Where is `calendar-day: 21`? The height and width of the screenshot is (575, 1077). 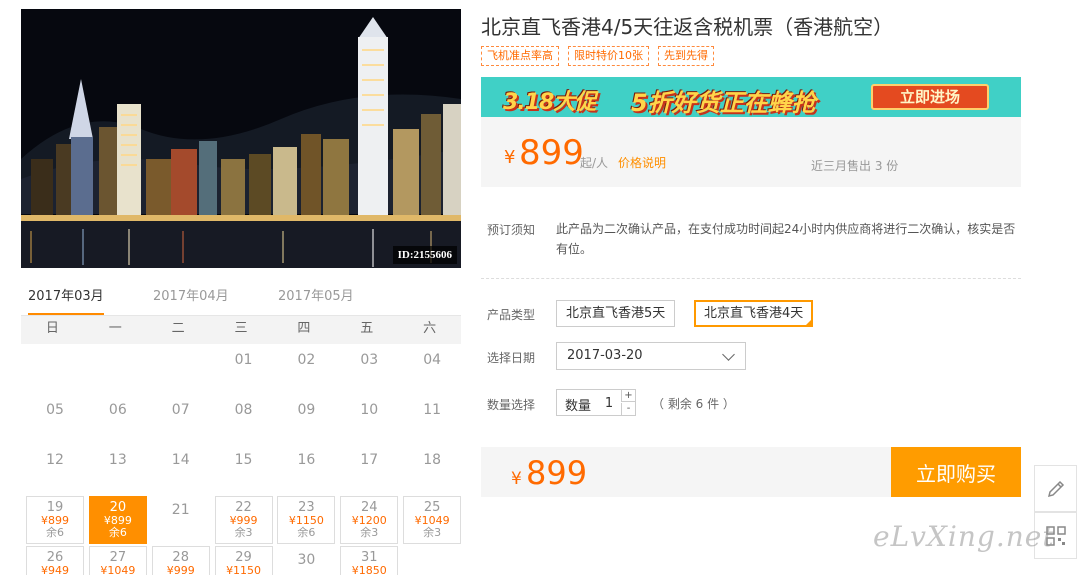 calendar-day: 21 is located at coordinates (181, 520).